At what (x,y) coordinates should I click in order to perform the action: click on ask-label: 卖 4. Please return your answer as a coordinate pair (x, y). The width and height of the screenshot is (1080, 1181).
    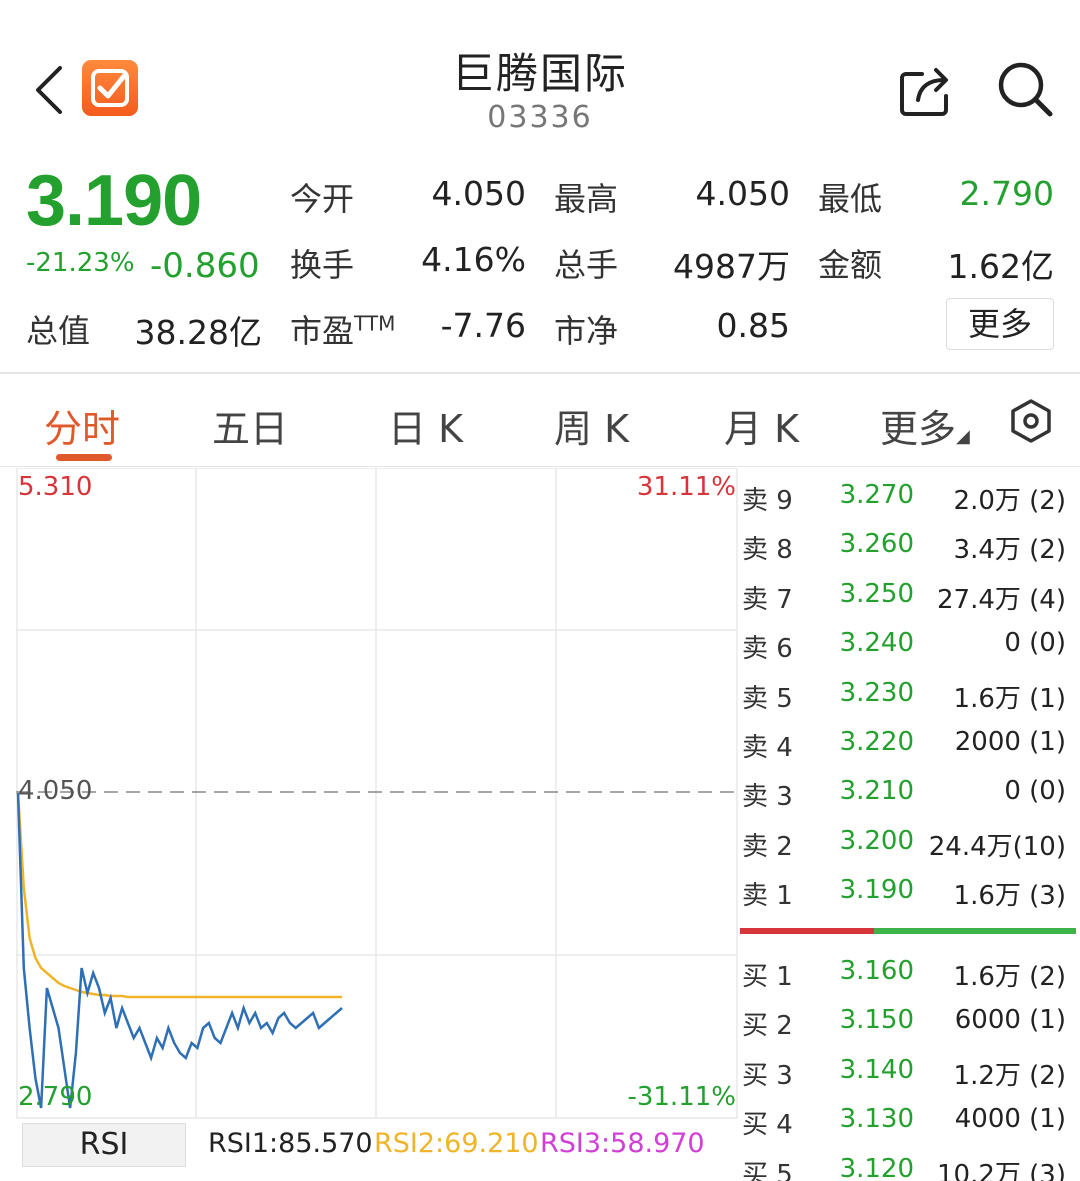
    Looking at the image, I should click on (767, 748).